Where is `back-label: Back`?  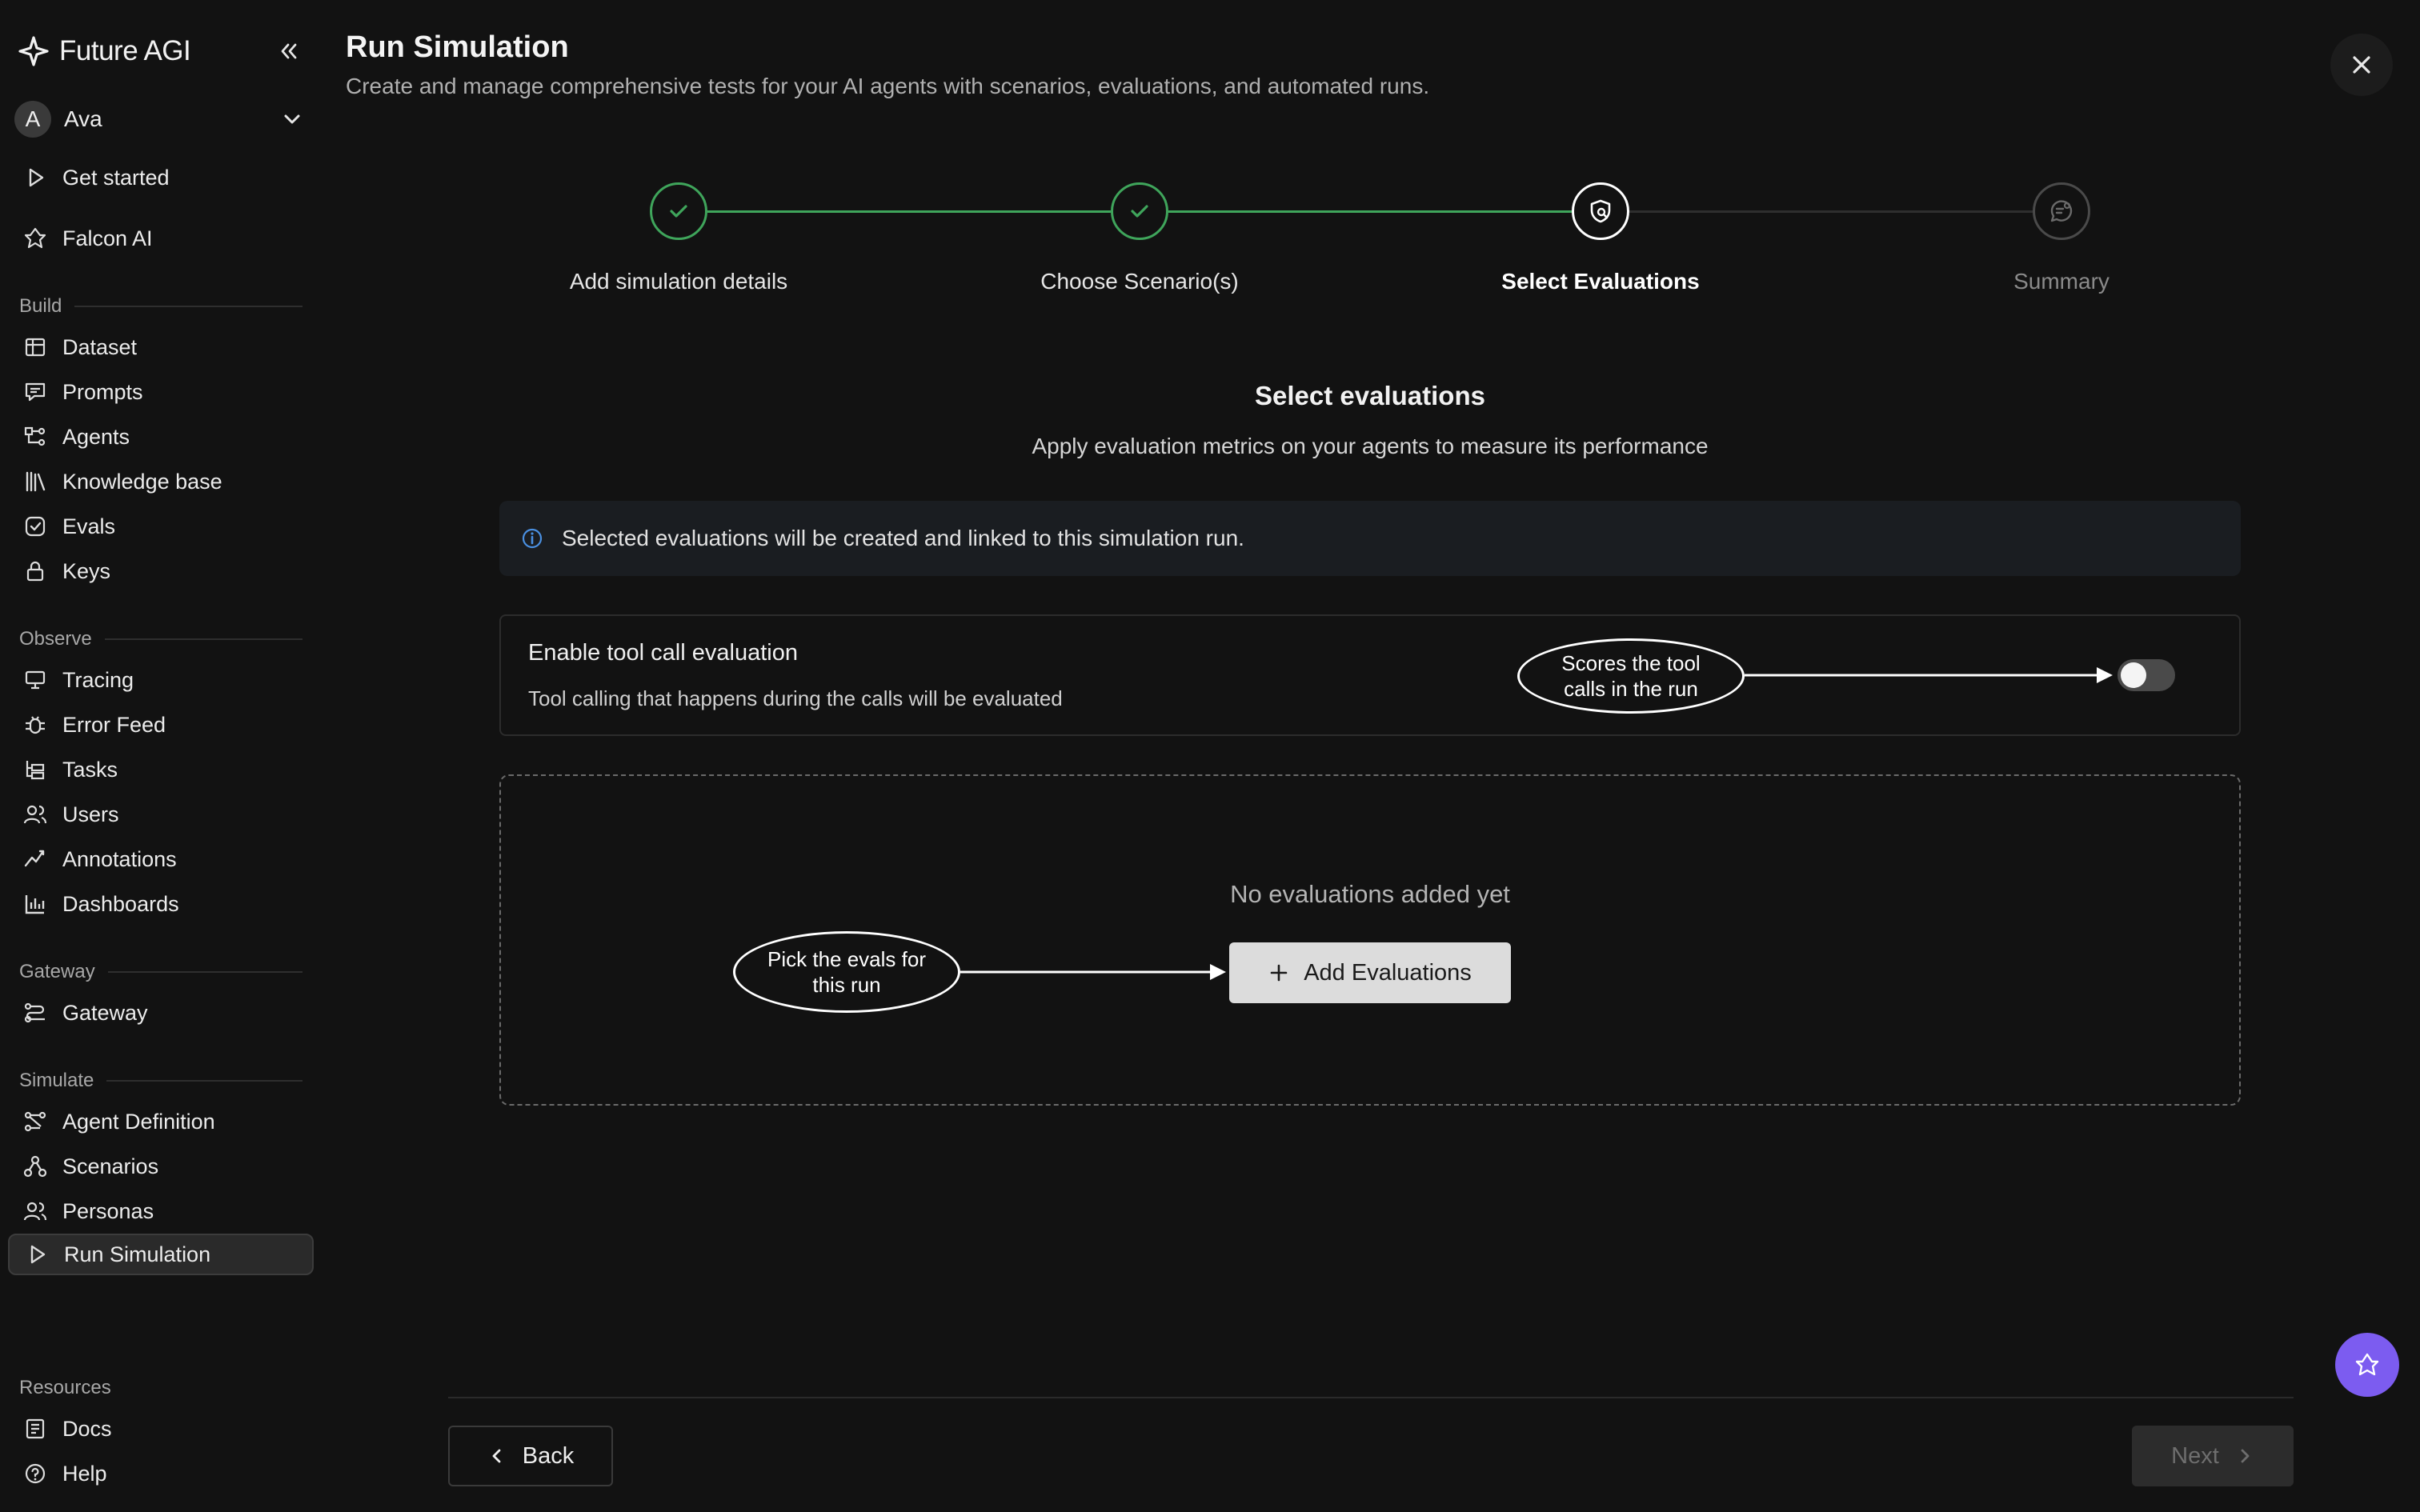 back-label: Back is located at coordinates (548, 1455).